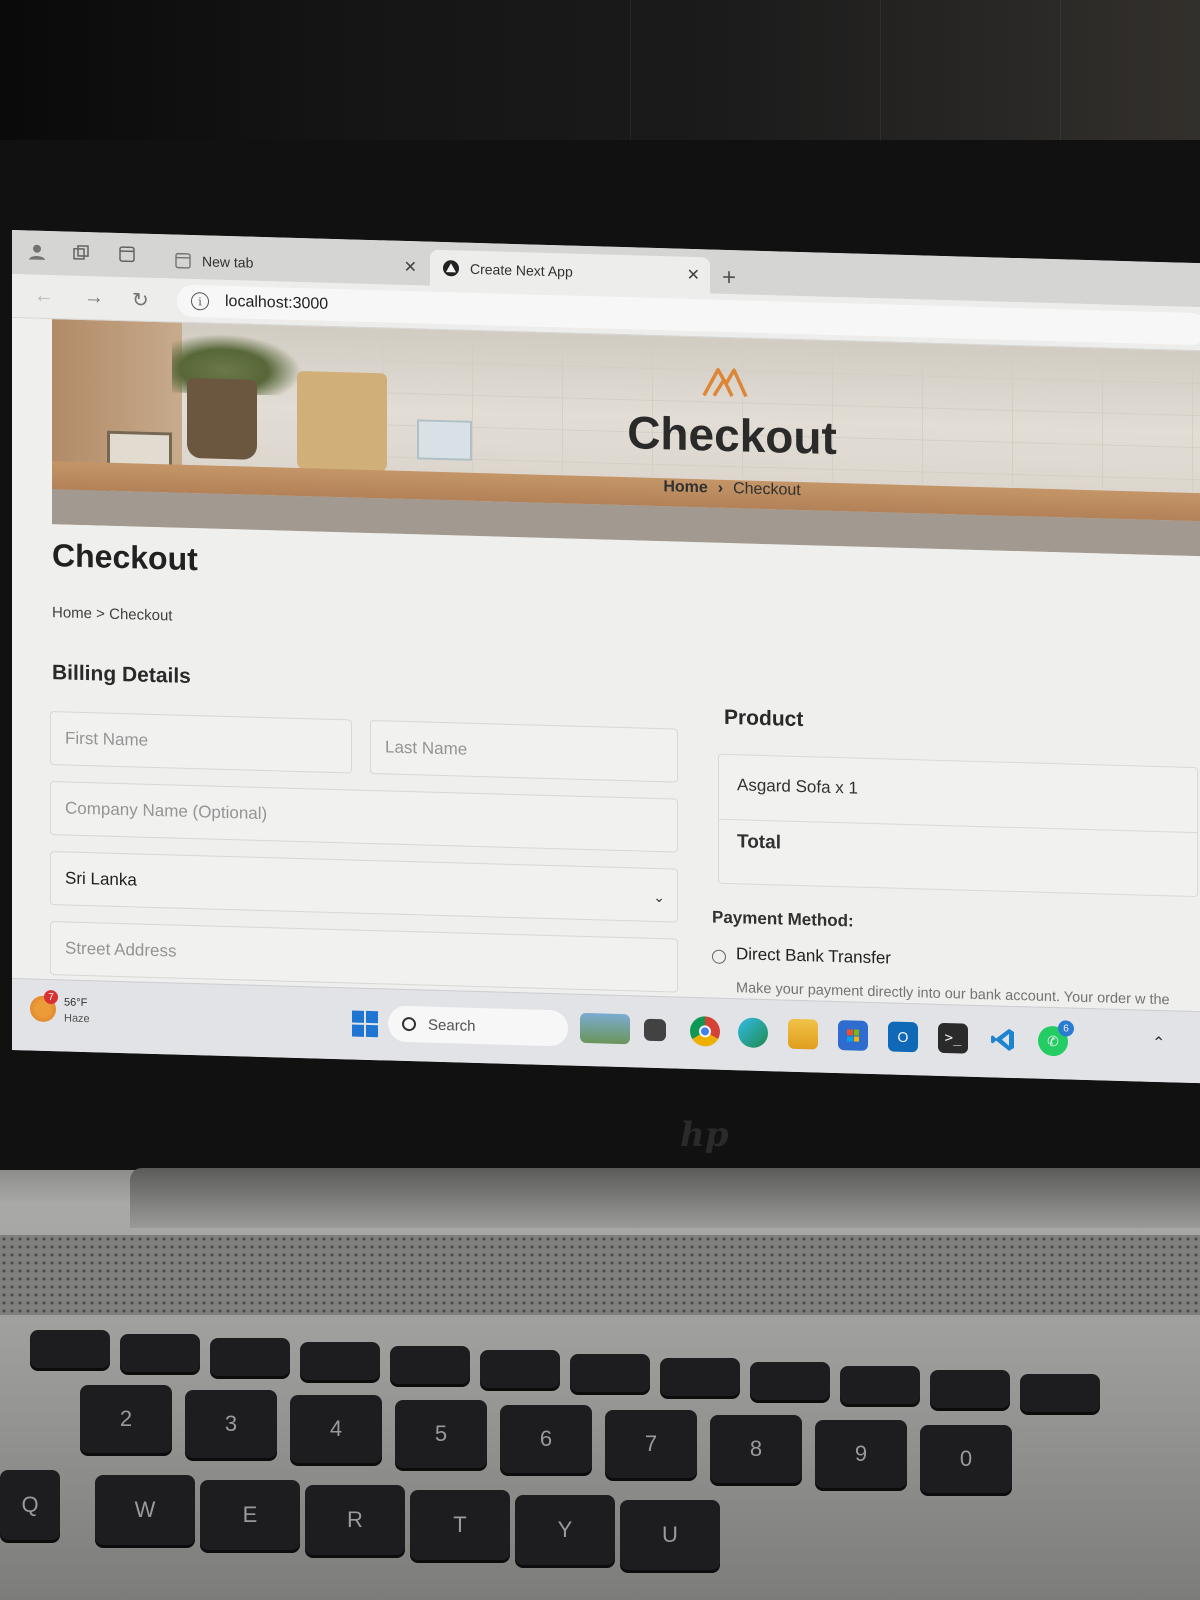 The width and height of the screenshot is (1200, 1600). I want to click on hero-title: Checkout, so click(732, 435).